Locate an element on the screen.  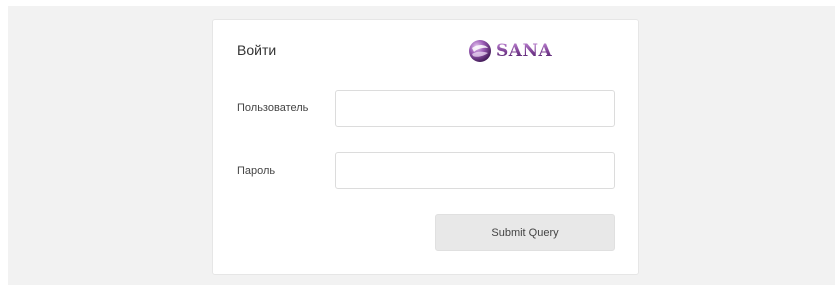
username-input is located at coordinates (475, 108).